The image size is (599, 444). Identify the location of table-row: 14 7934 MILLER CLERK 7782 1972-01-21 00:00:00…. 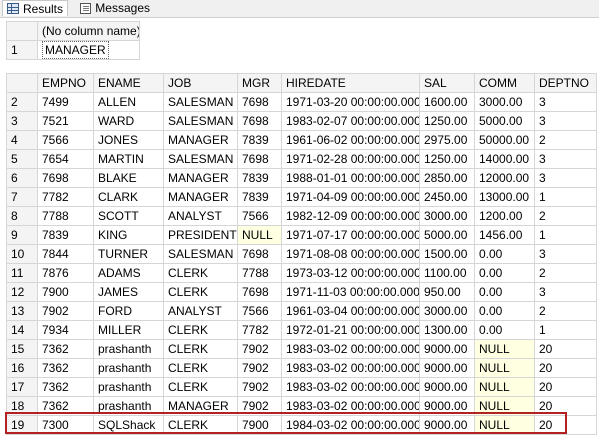
(301, 330).